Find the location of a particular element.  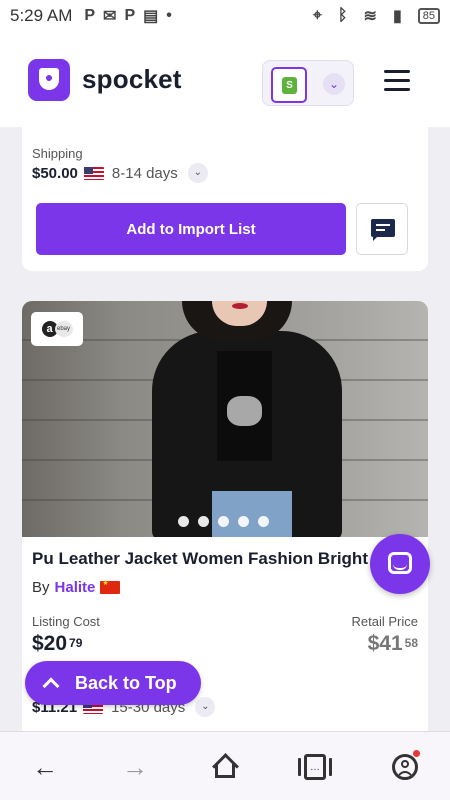

ebay-icon: ebay is located at coordinates (63, 329).